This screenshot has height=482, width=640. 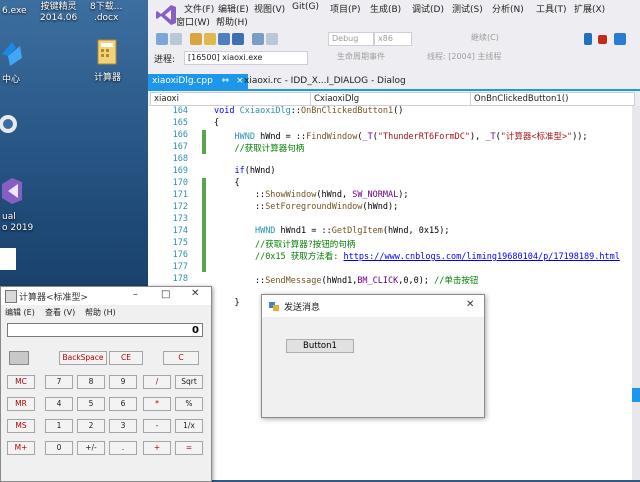 What do you see at coordinates (189, 382) in the screenshot?
I see `sqrt-button: Sqrt` at bounding box center [189, 382].